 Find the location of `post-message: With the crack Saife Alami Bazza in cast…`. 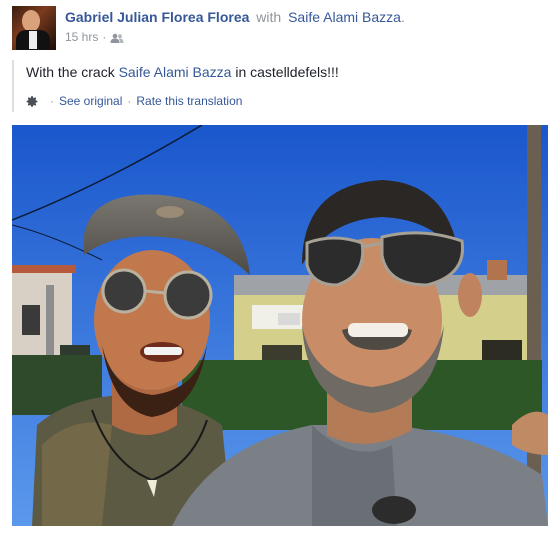

post-message: With the crack Saife Alami Bazza in cast… is located at coordinates (182, 72).